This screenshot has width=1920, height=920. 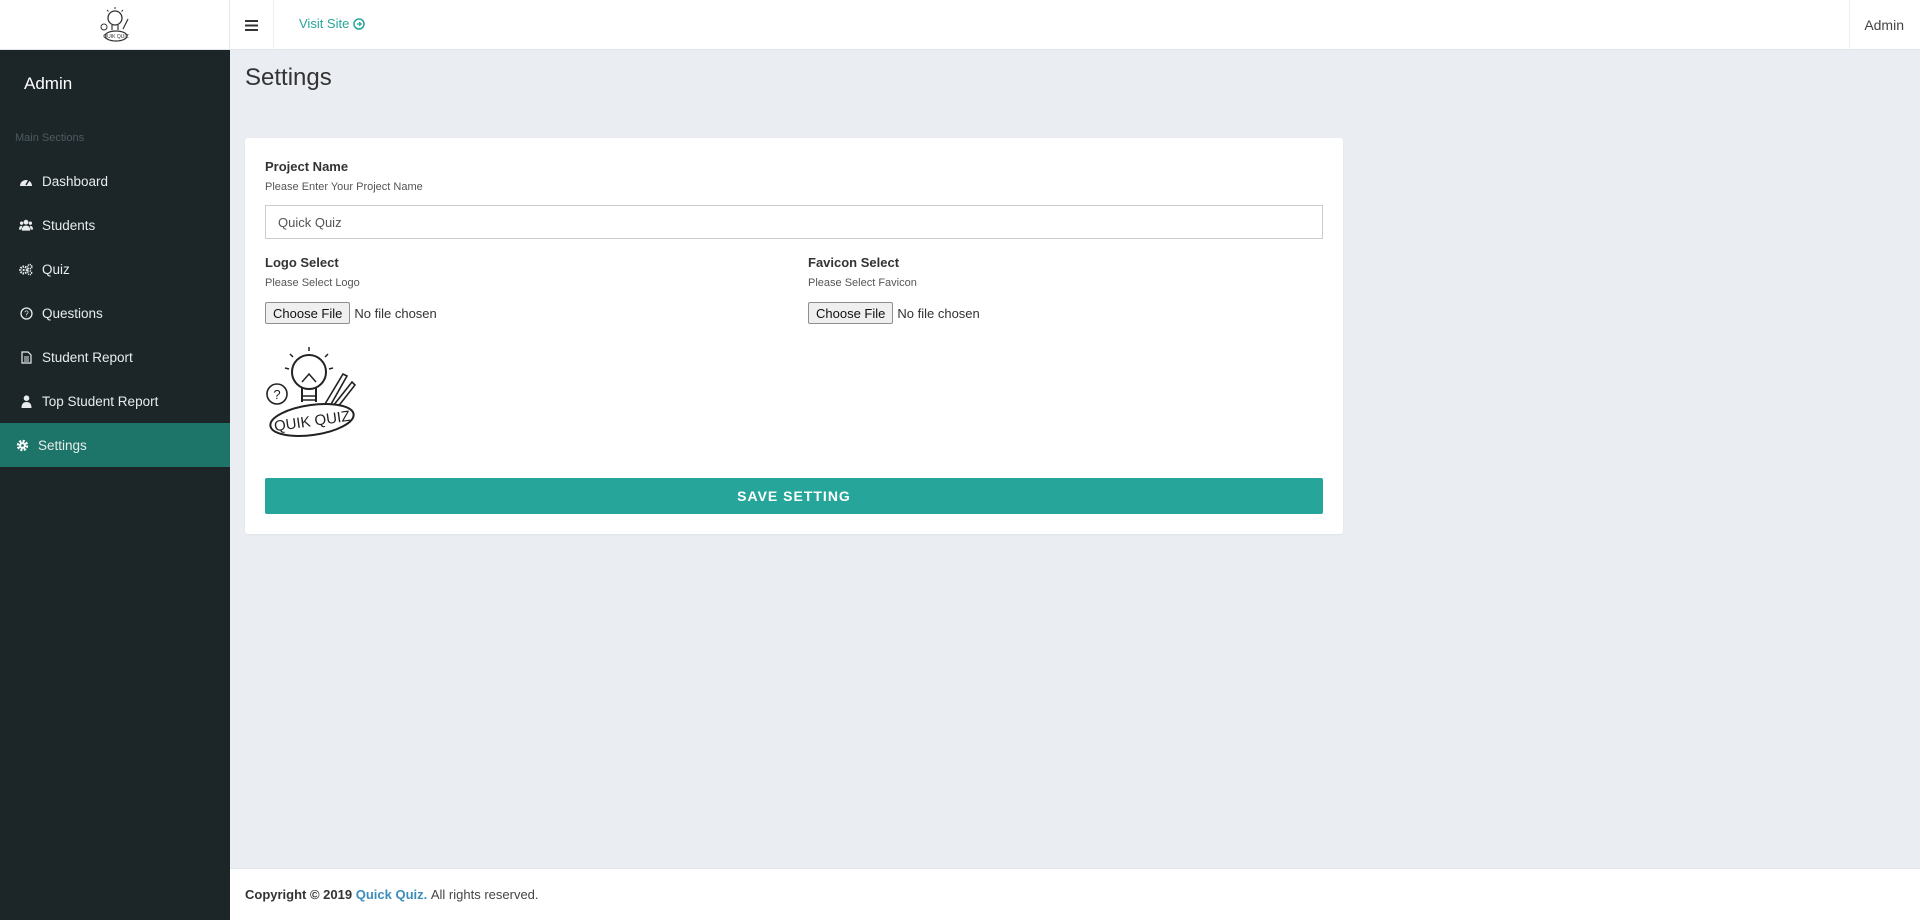 What do you see at coordinates (116, 37) in the screenshot?
I see `logo-text: QUIK QUIZ` at bounding box center [116, 37].